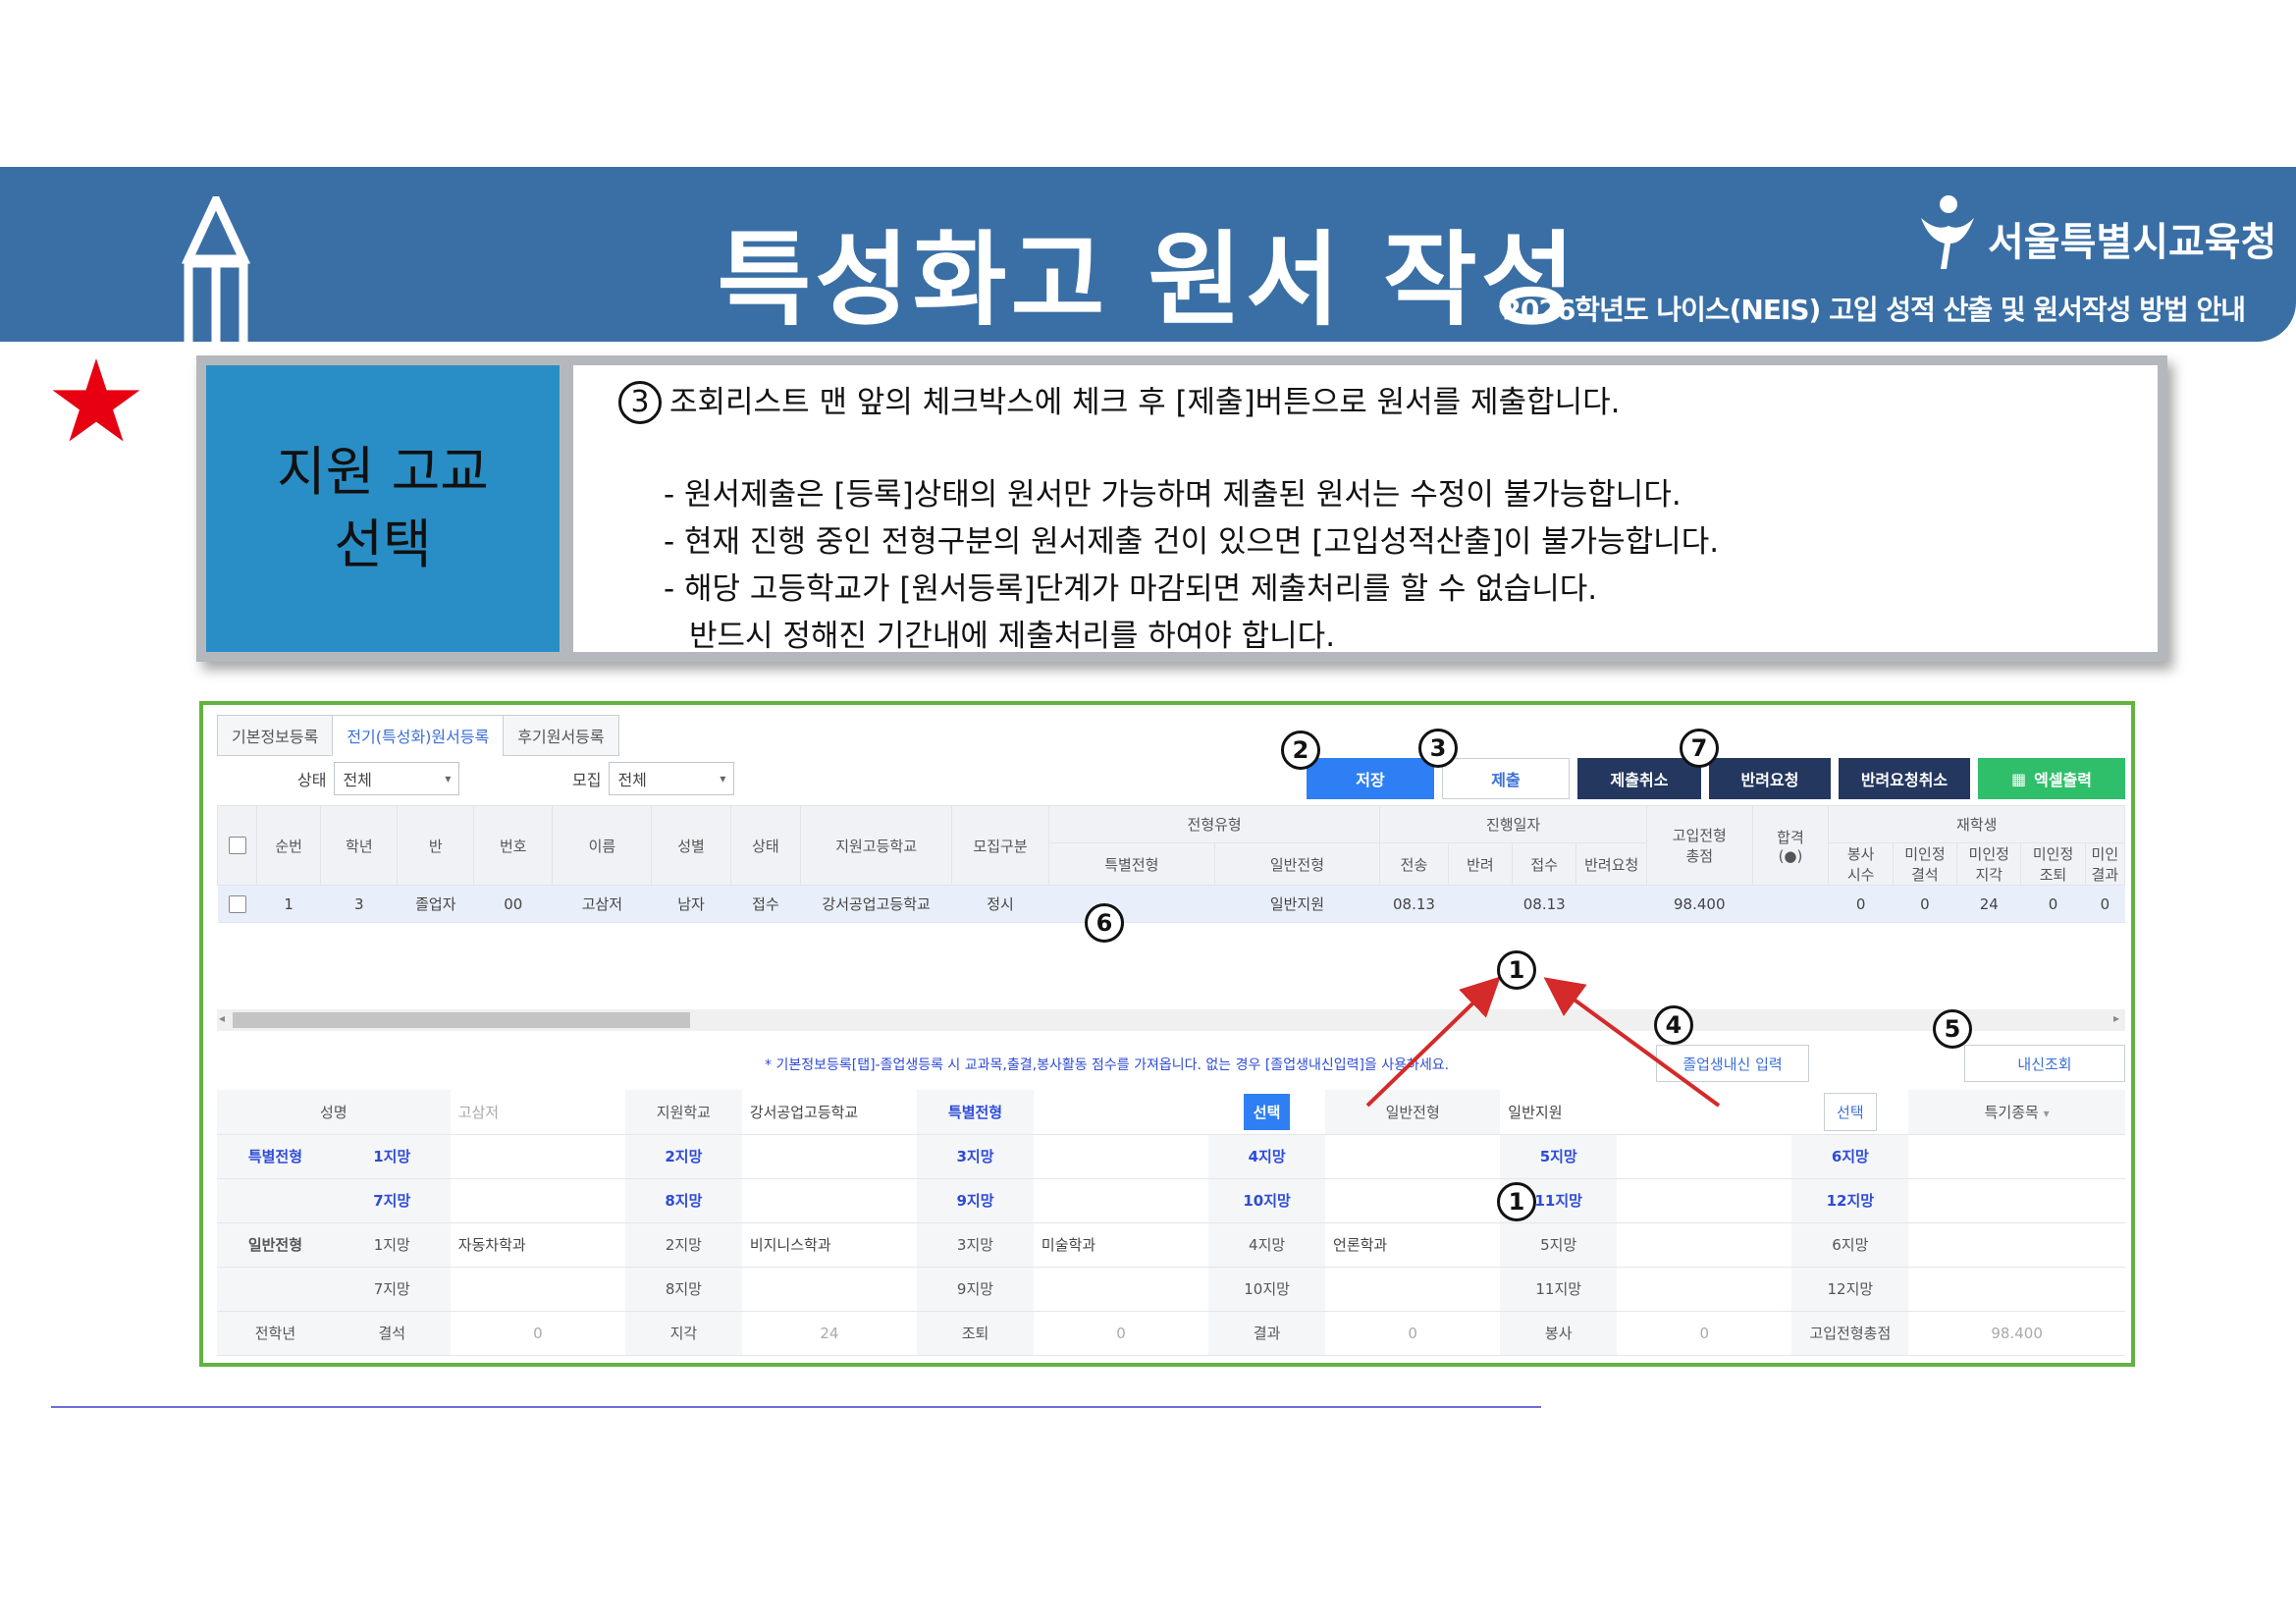 Image resolution: width=2296 pixels, height=1624 pixels. What do you see at coordinates (602, 845) in the screenshot?
I see `col-name: 이름` at bounding box center [602, 845].